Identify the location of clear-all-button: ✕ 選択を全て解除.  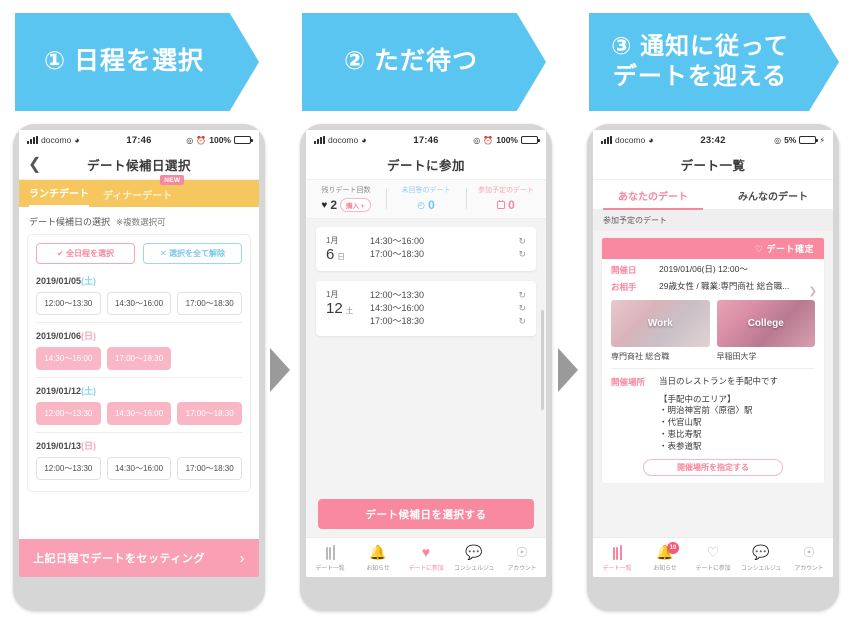
(192, 253).